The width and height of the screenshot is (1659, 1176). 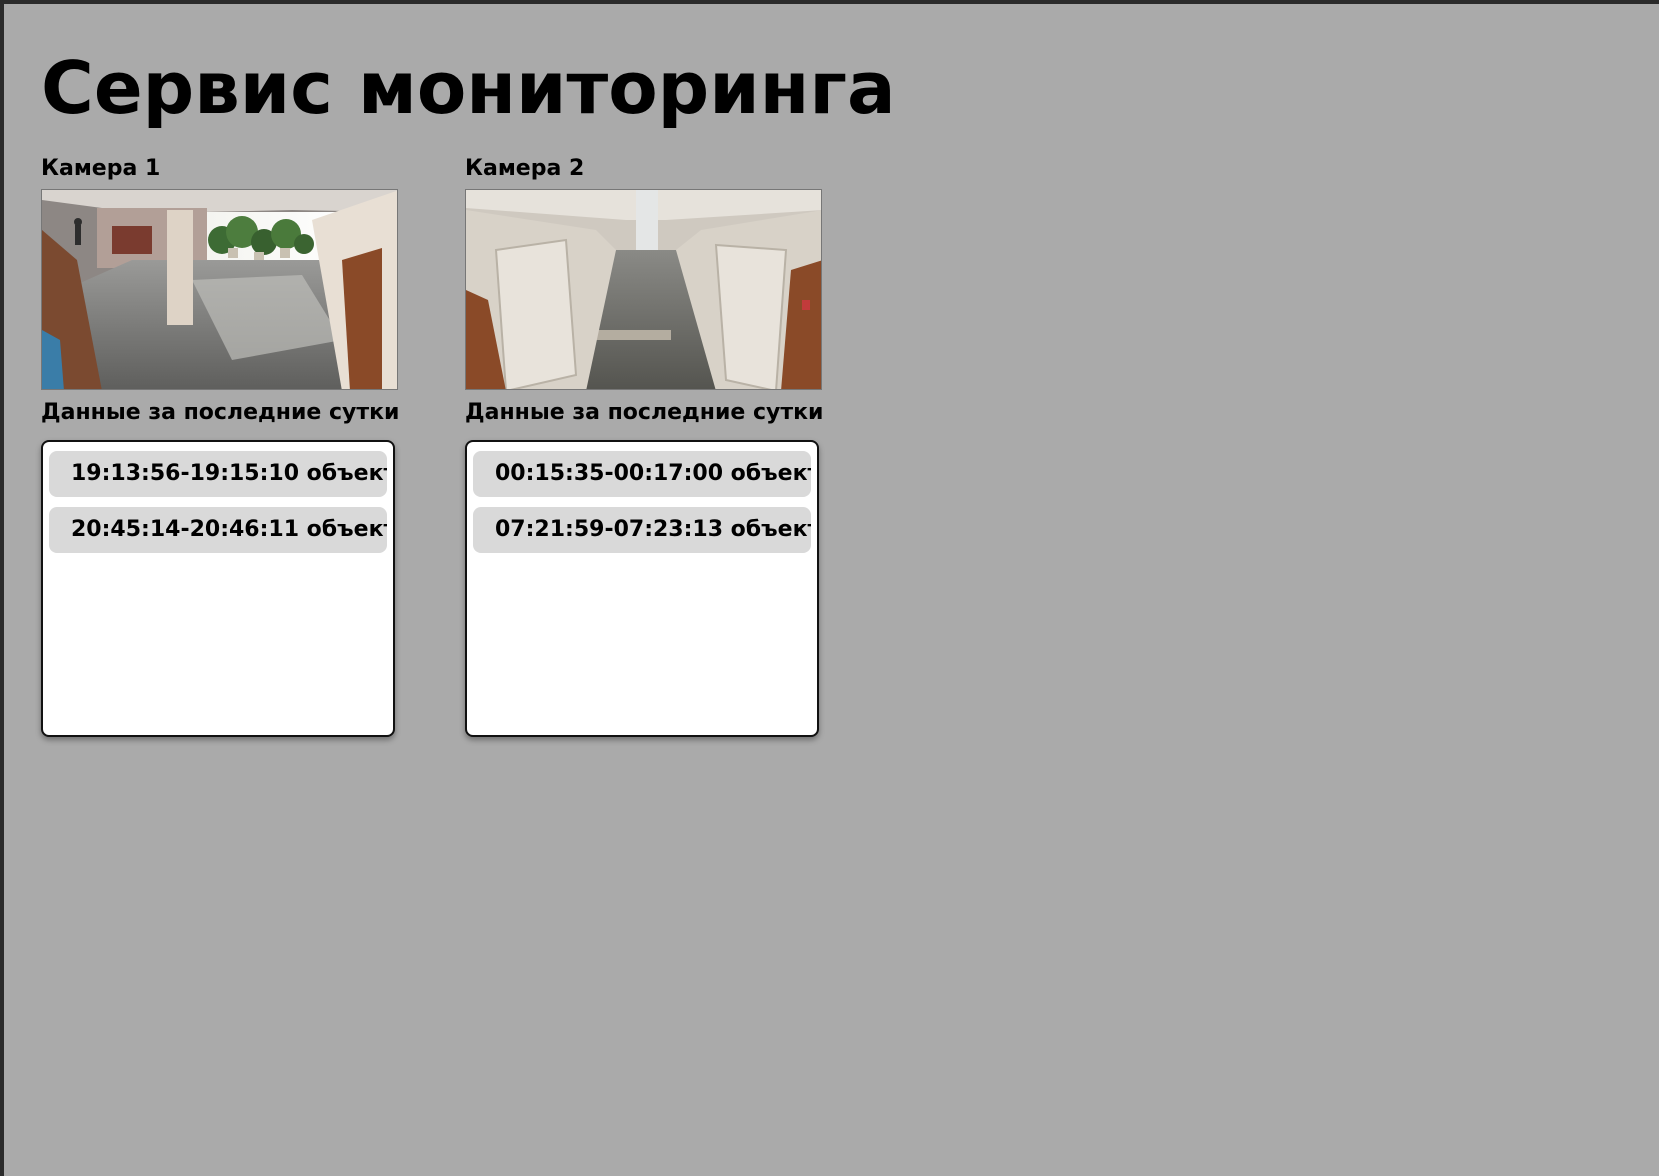 What do you see at coordinates (218, 474) in the screenshot?
I see `event-item: 19:13:56-19:15:10 объект 1` at bounding box center [218, 474].